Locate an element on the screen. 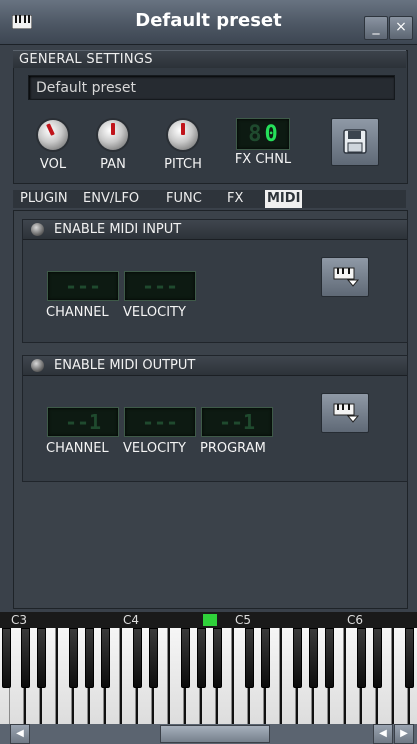 This screenshot has height=744, width=417. midi-input-channel-digits: --- is located at coordinates (83, 286).